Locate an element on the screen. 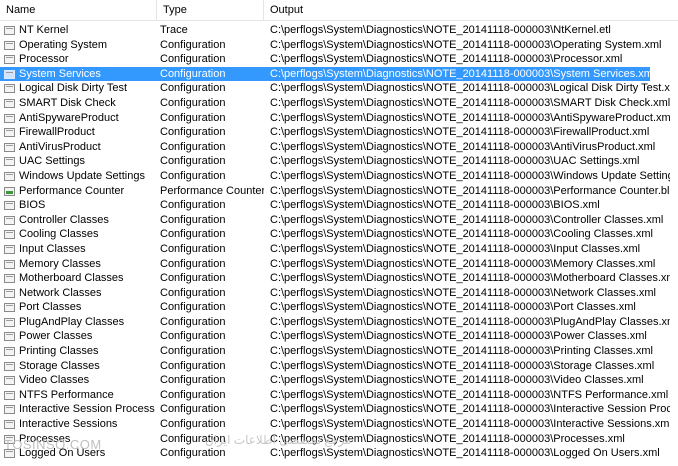  item-name: Processor is located at coordinates (44, 59).